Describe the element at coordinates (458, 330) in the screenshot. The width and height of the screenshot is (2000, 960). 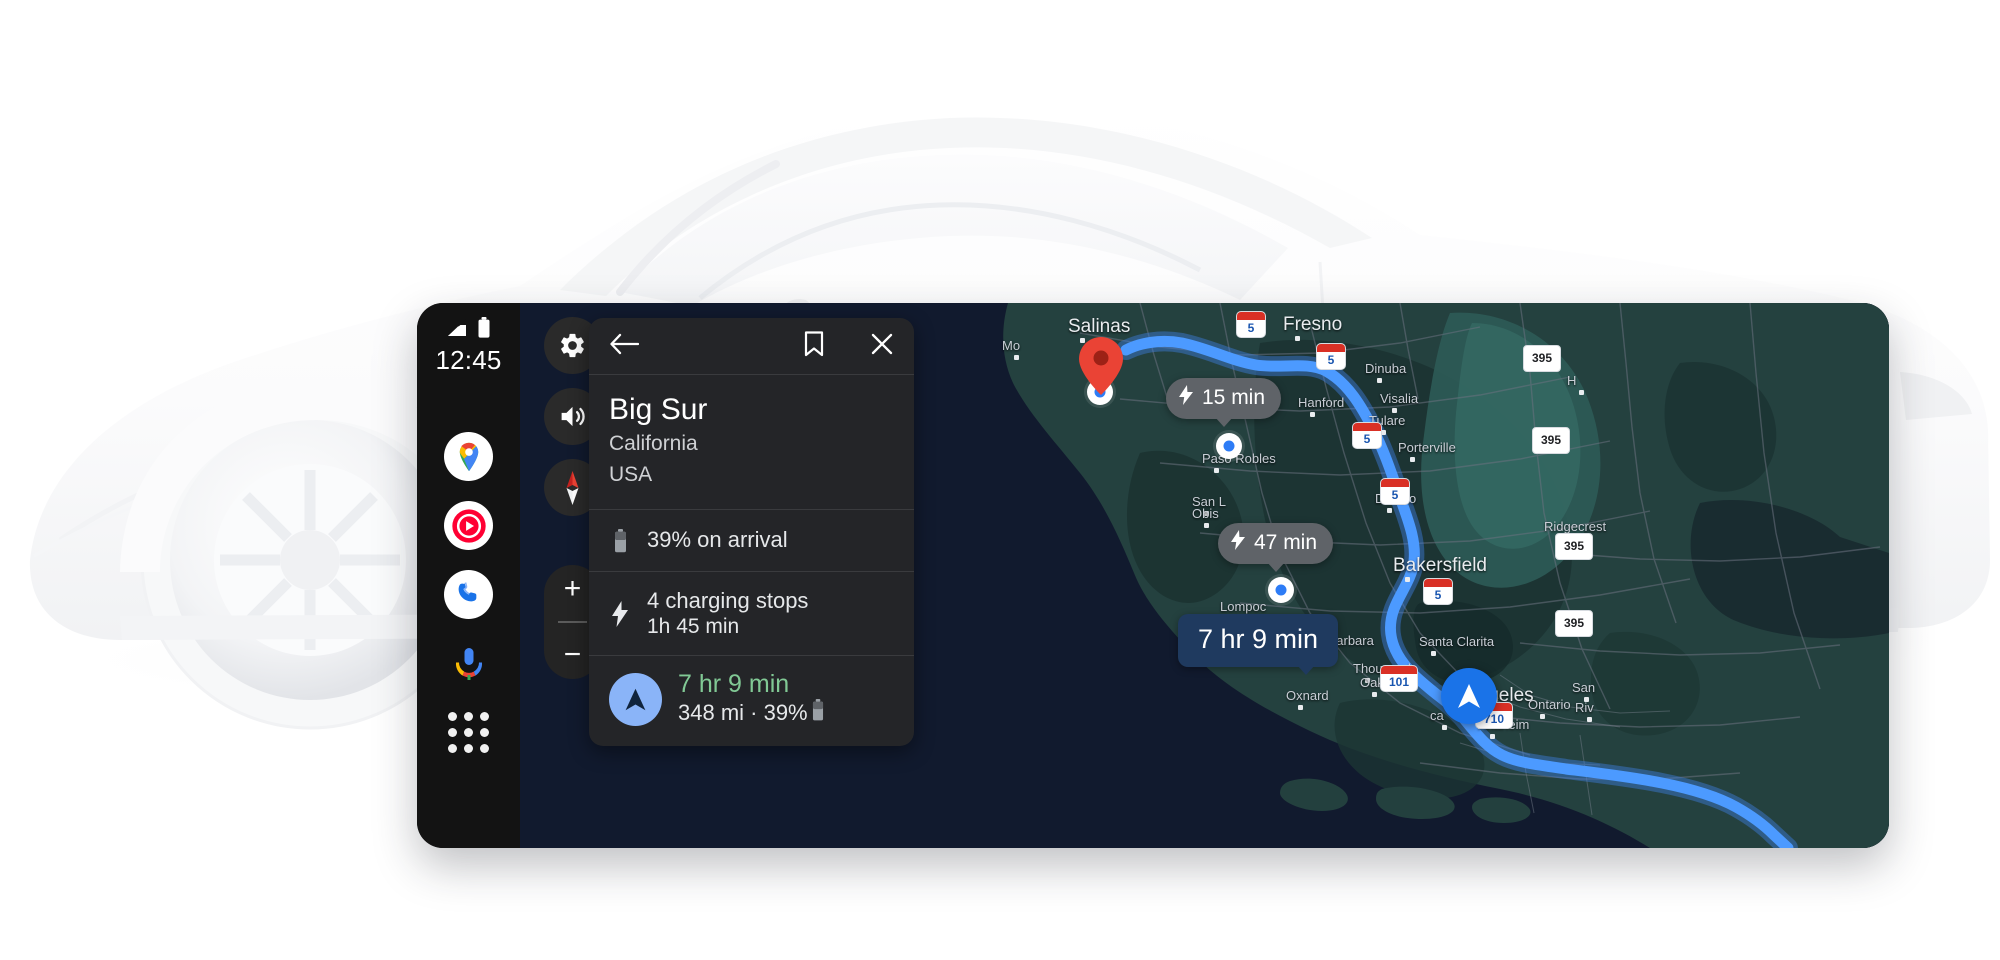
I see `signal-bars-icon` at that location.